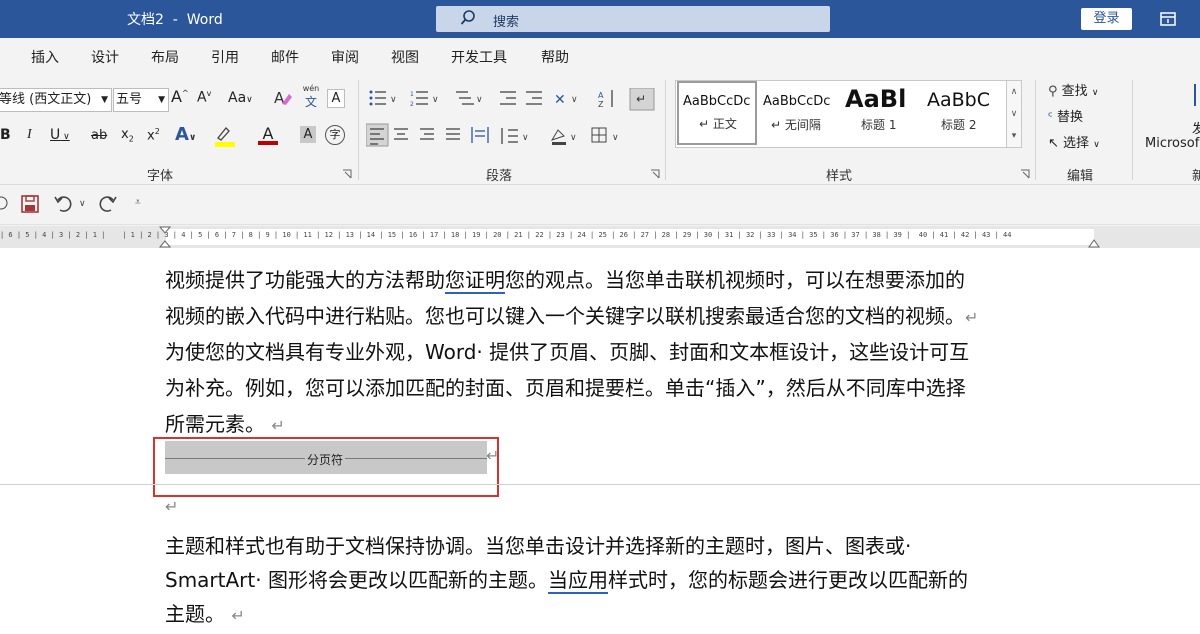 Image resolution: width=1200 pixels, height=634 pixels. Describe the element at coordinates (285, 57) in the screenshot. I see `tab-mailings: 邮件` at that location.